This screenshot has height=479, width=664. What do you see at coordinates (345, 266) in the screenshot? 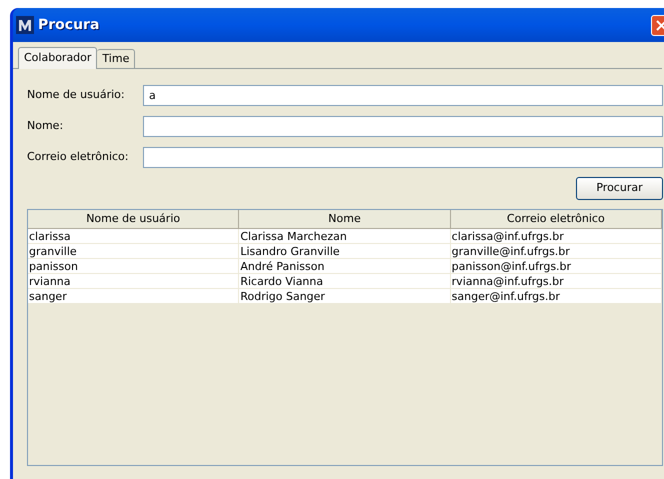
I see `table-cell: André Panisson` at bounding box center [345, 266].